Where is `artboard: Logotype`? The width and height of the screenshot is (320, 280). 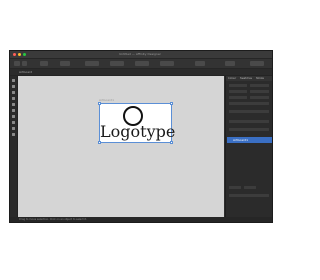
artboard: Logotype is located at coordinates (137, 123).